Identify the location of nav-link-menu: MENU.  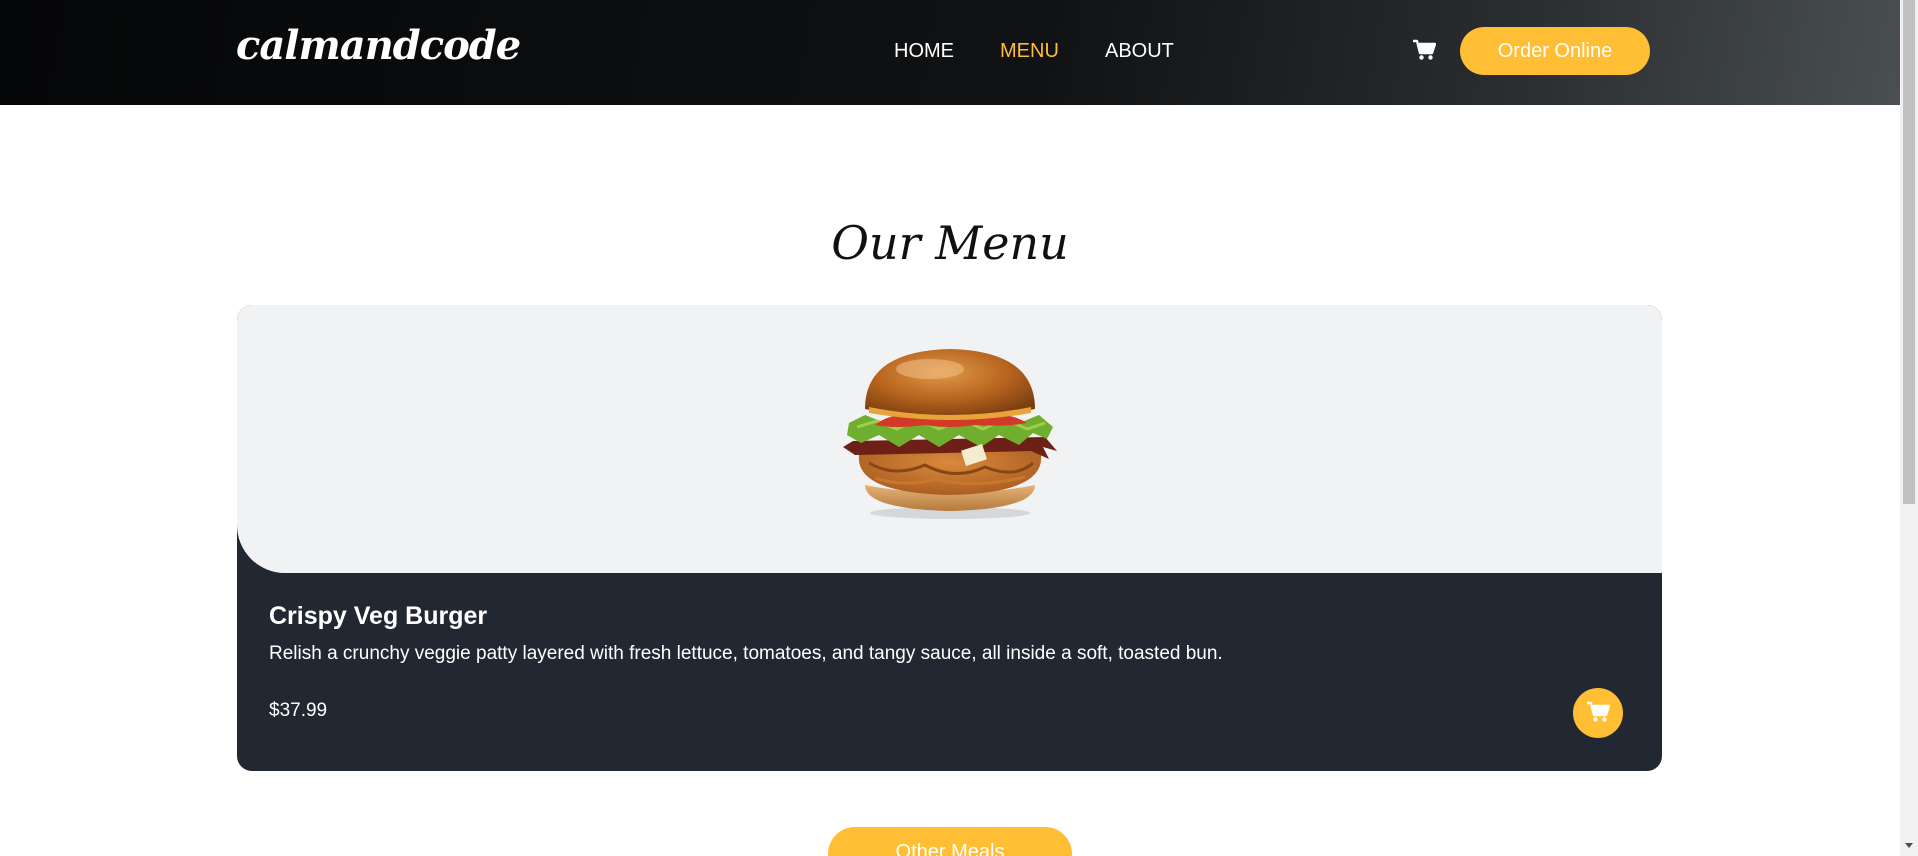
(1029, 51).